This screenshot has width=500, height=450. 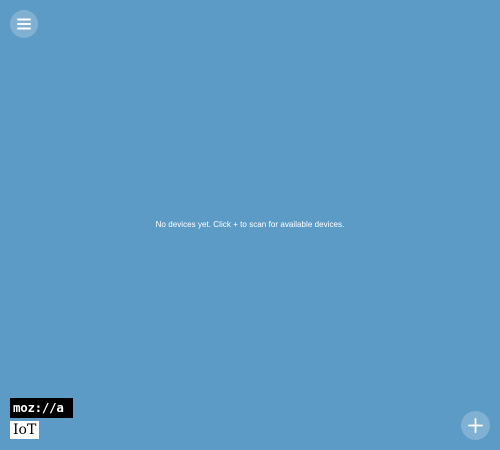 What do you see at coordinates (41, 408) in the screenshot?
I see `mozilla-wordmark: moz://a` at bounding box center [41, 408].